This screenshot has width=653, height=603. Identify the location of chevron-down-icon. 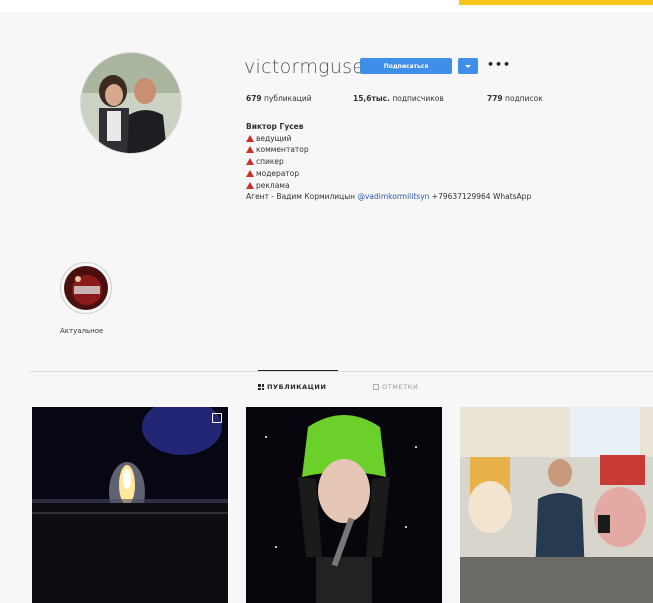
(468, 66).